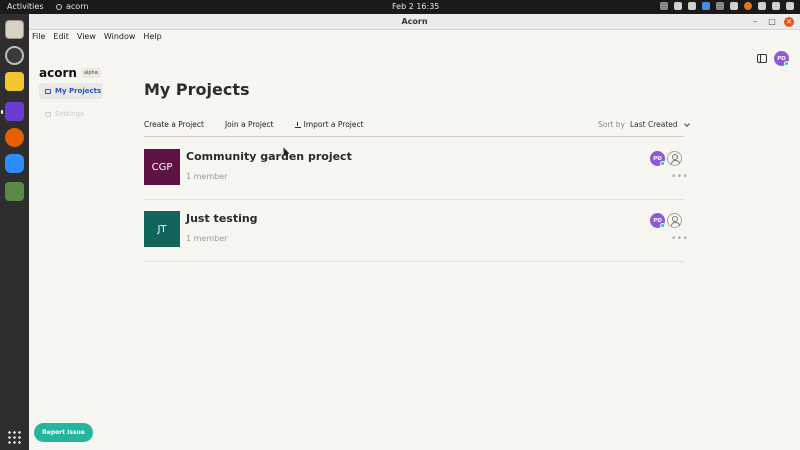  What do you see at coordinates (720, 6) in the screenshot?
I see `tray-extension-icon` at bounding box center [720, 6].